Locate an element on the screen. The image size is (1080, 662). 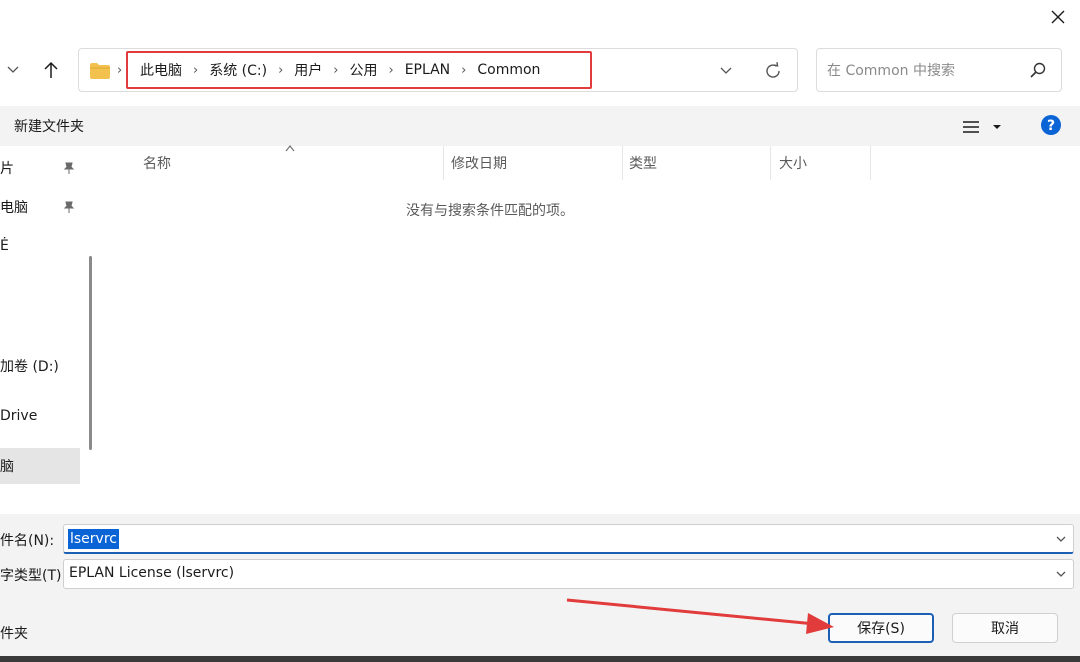
navigation-scrollbar is located at coordinates (90, 353).